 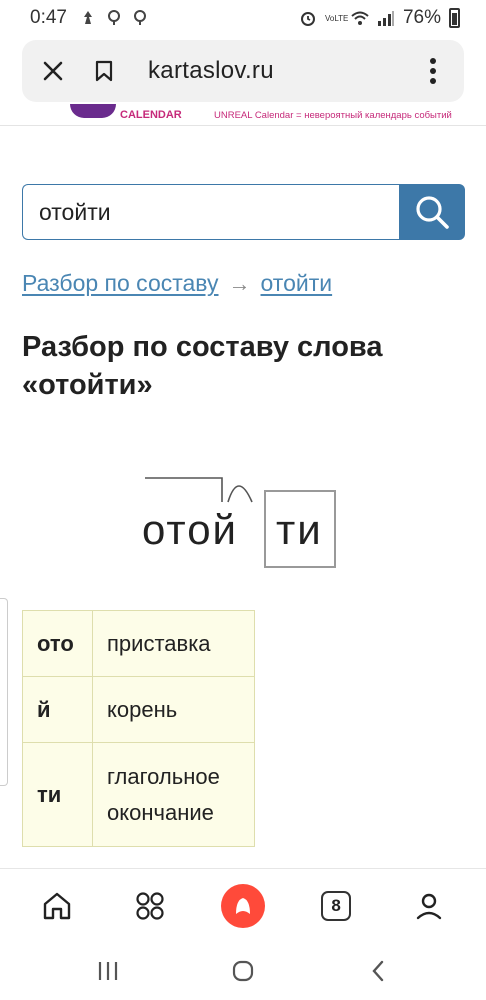 I want to click on recents-icon, so click(x=107, y=971).